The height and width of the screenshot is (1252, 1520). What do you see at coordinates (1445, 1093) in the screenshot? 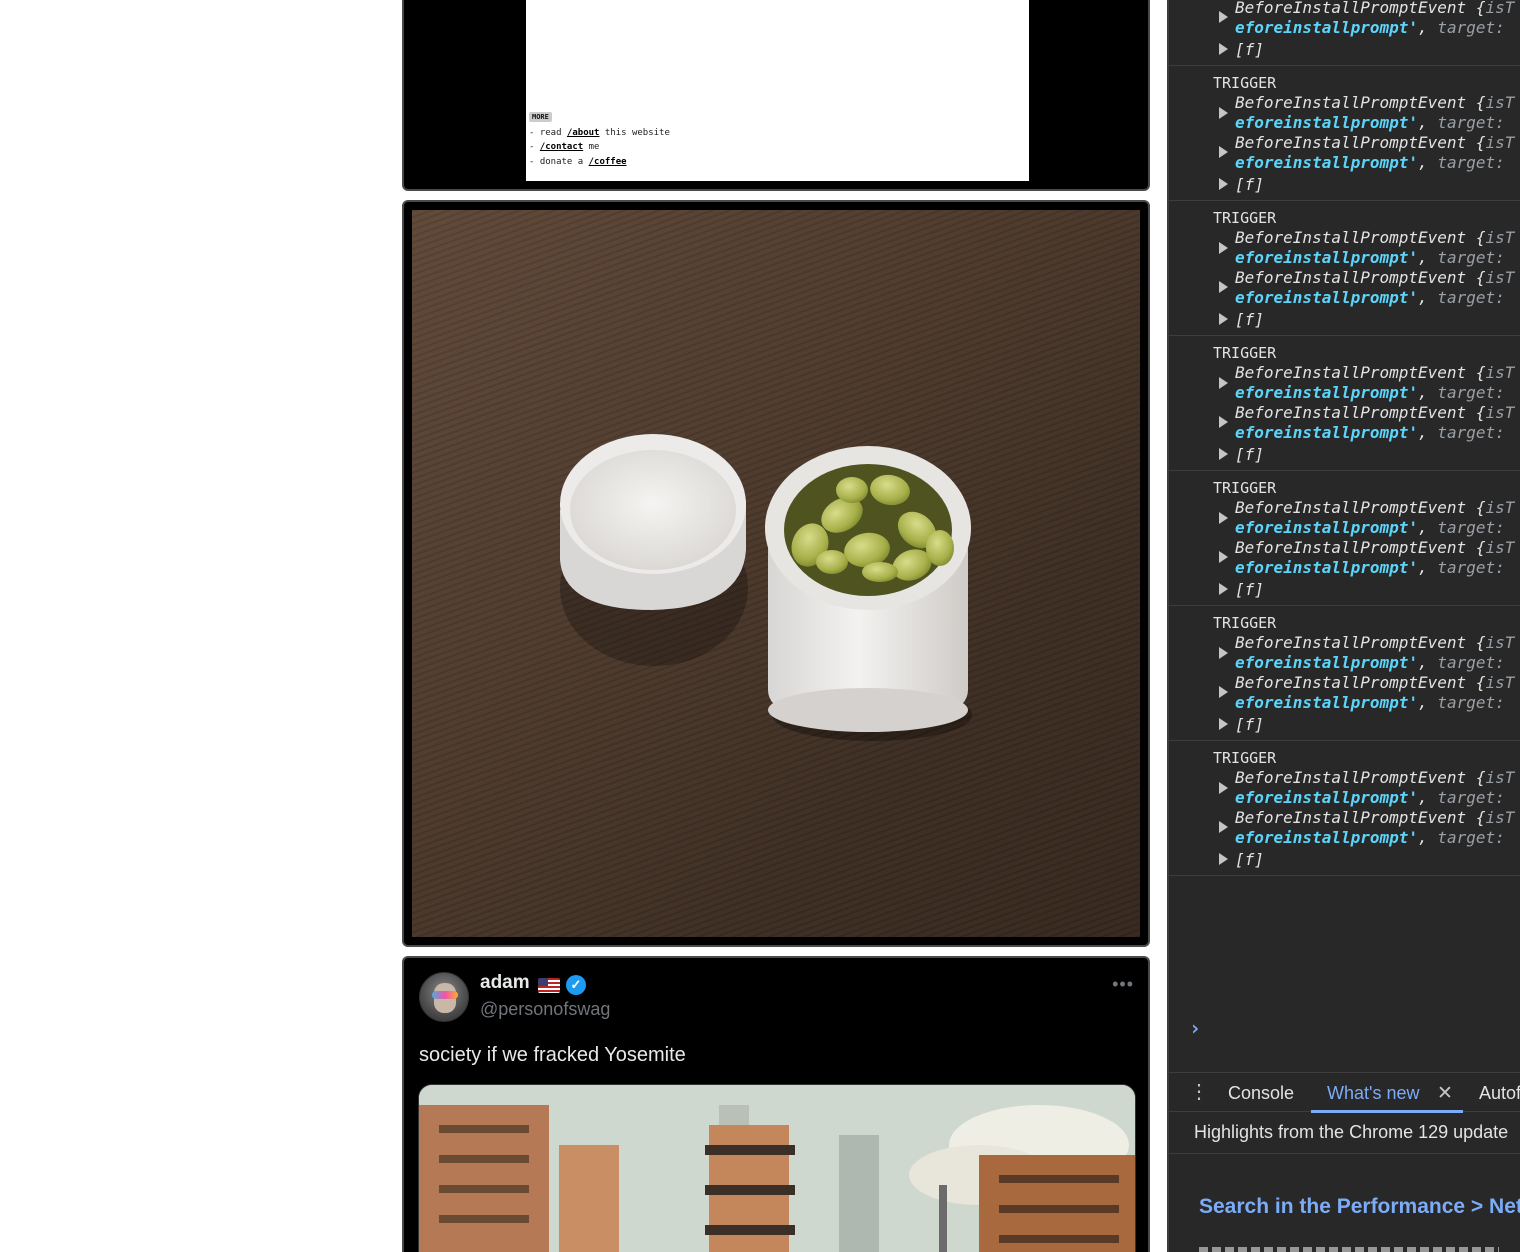
I see `close-tab-icon: ✕` at bounding box center [1445, 1093].